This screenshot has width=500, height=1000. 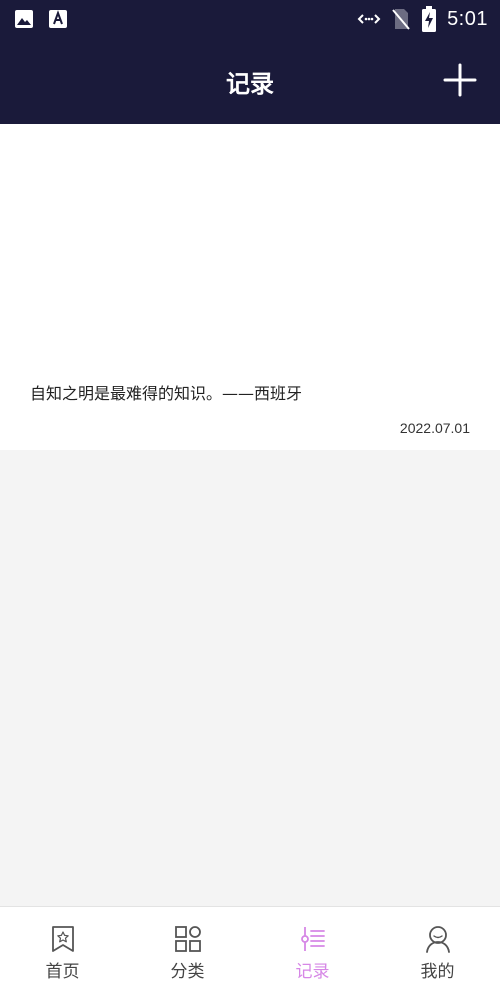 I want to click on nav-item-record: 记录, so click(x=312, y=953).